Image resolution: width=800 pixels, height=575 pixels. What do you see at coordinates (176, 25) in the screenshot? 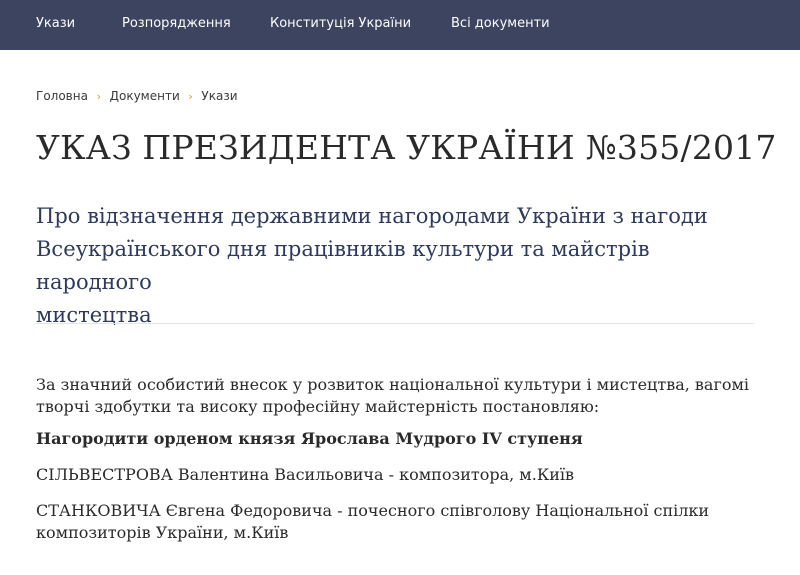
I see `nav-item-orders: Розпорядження` at bounding box center [176, 25].